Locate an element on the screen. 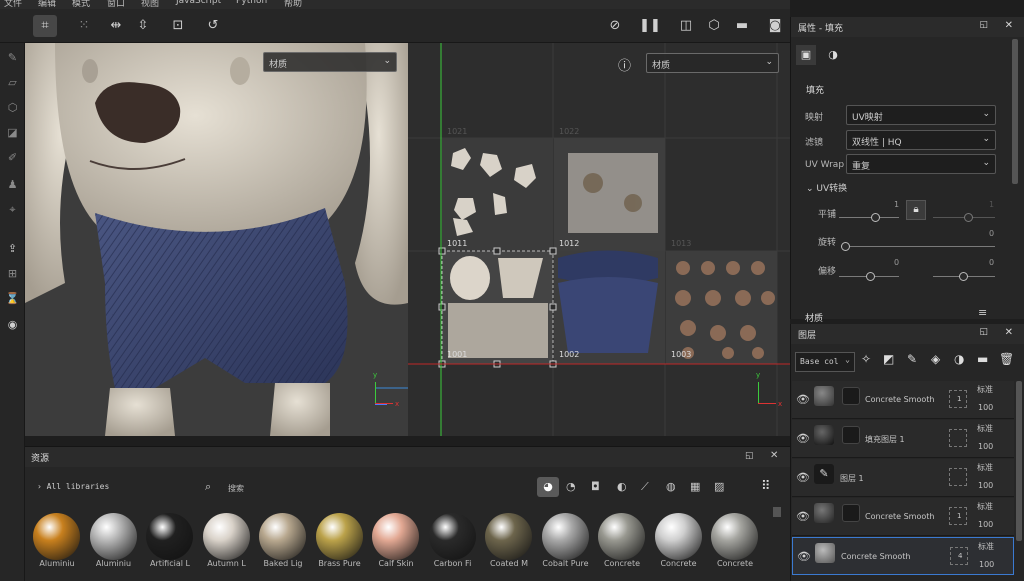 Image resolution: width=1024 pixels, height=581 pixels. viewport-2d-channel-dropdown: 材质 ⌄ is located at coordinates (712, 63).